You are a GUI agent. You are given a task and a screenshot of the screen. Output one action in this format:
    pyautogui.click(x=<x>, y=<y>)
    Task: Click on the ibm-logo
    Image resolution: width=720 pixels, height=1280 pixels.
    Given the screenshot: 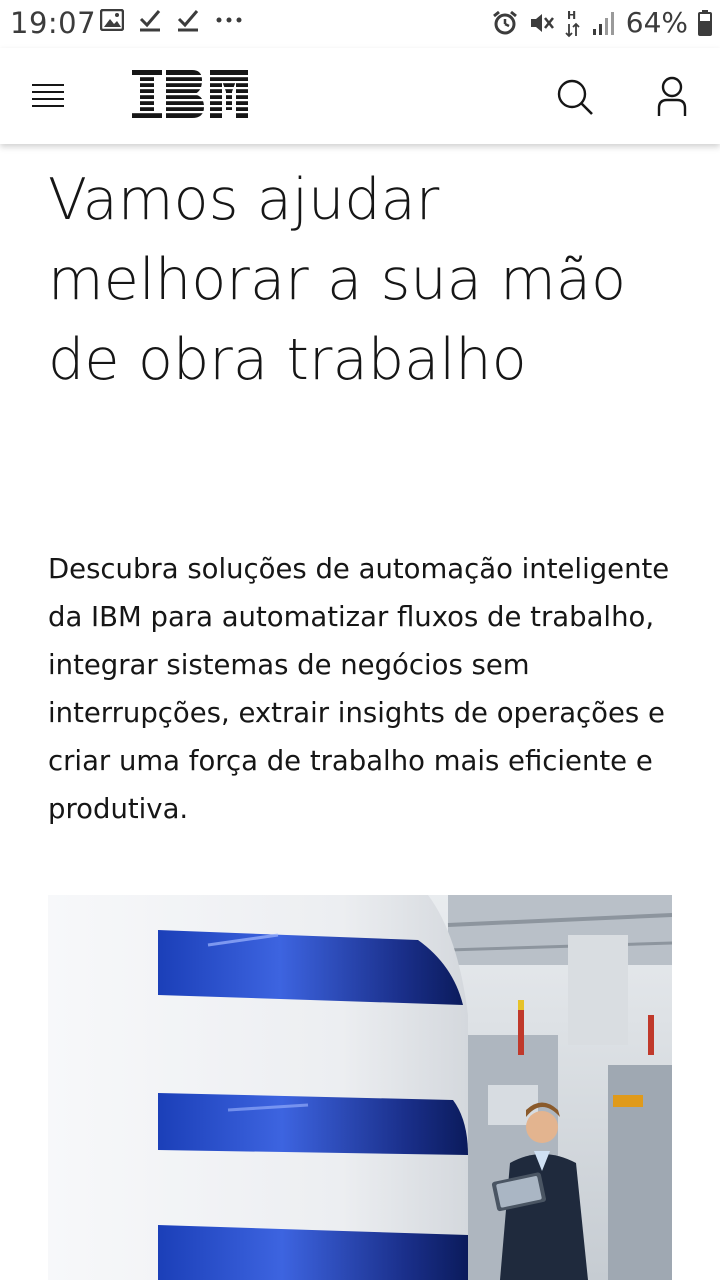 What is the action you would take?
    pyautogui.click(x=190, y=94)
    